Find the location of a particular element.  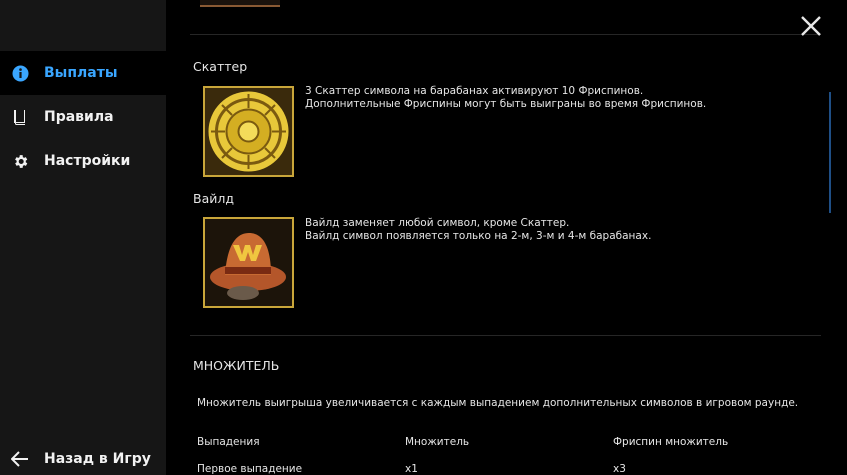

book-icon is located at coordinates (20, 117).